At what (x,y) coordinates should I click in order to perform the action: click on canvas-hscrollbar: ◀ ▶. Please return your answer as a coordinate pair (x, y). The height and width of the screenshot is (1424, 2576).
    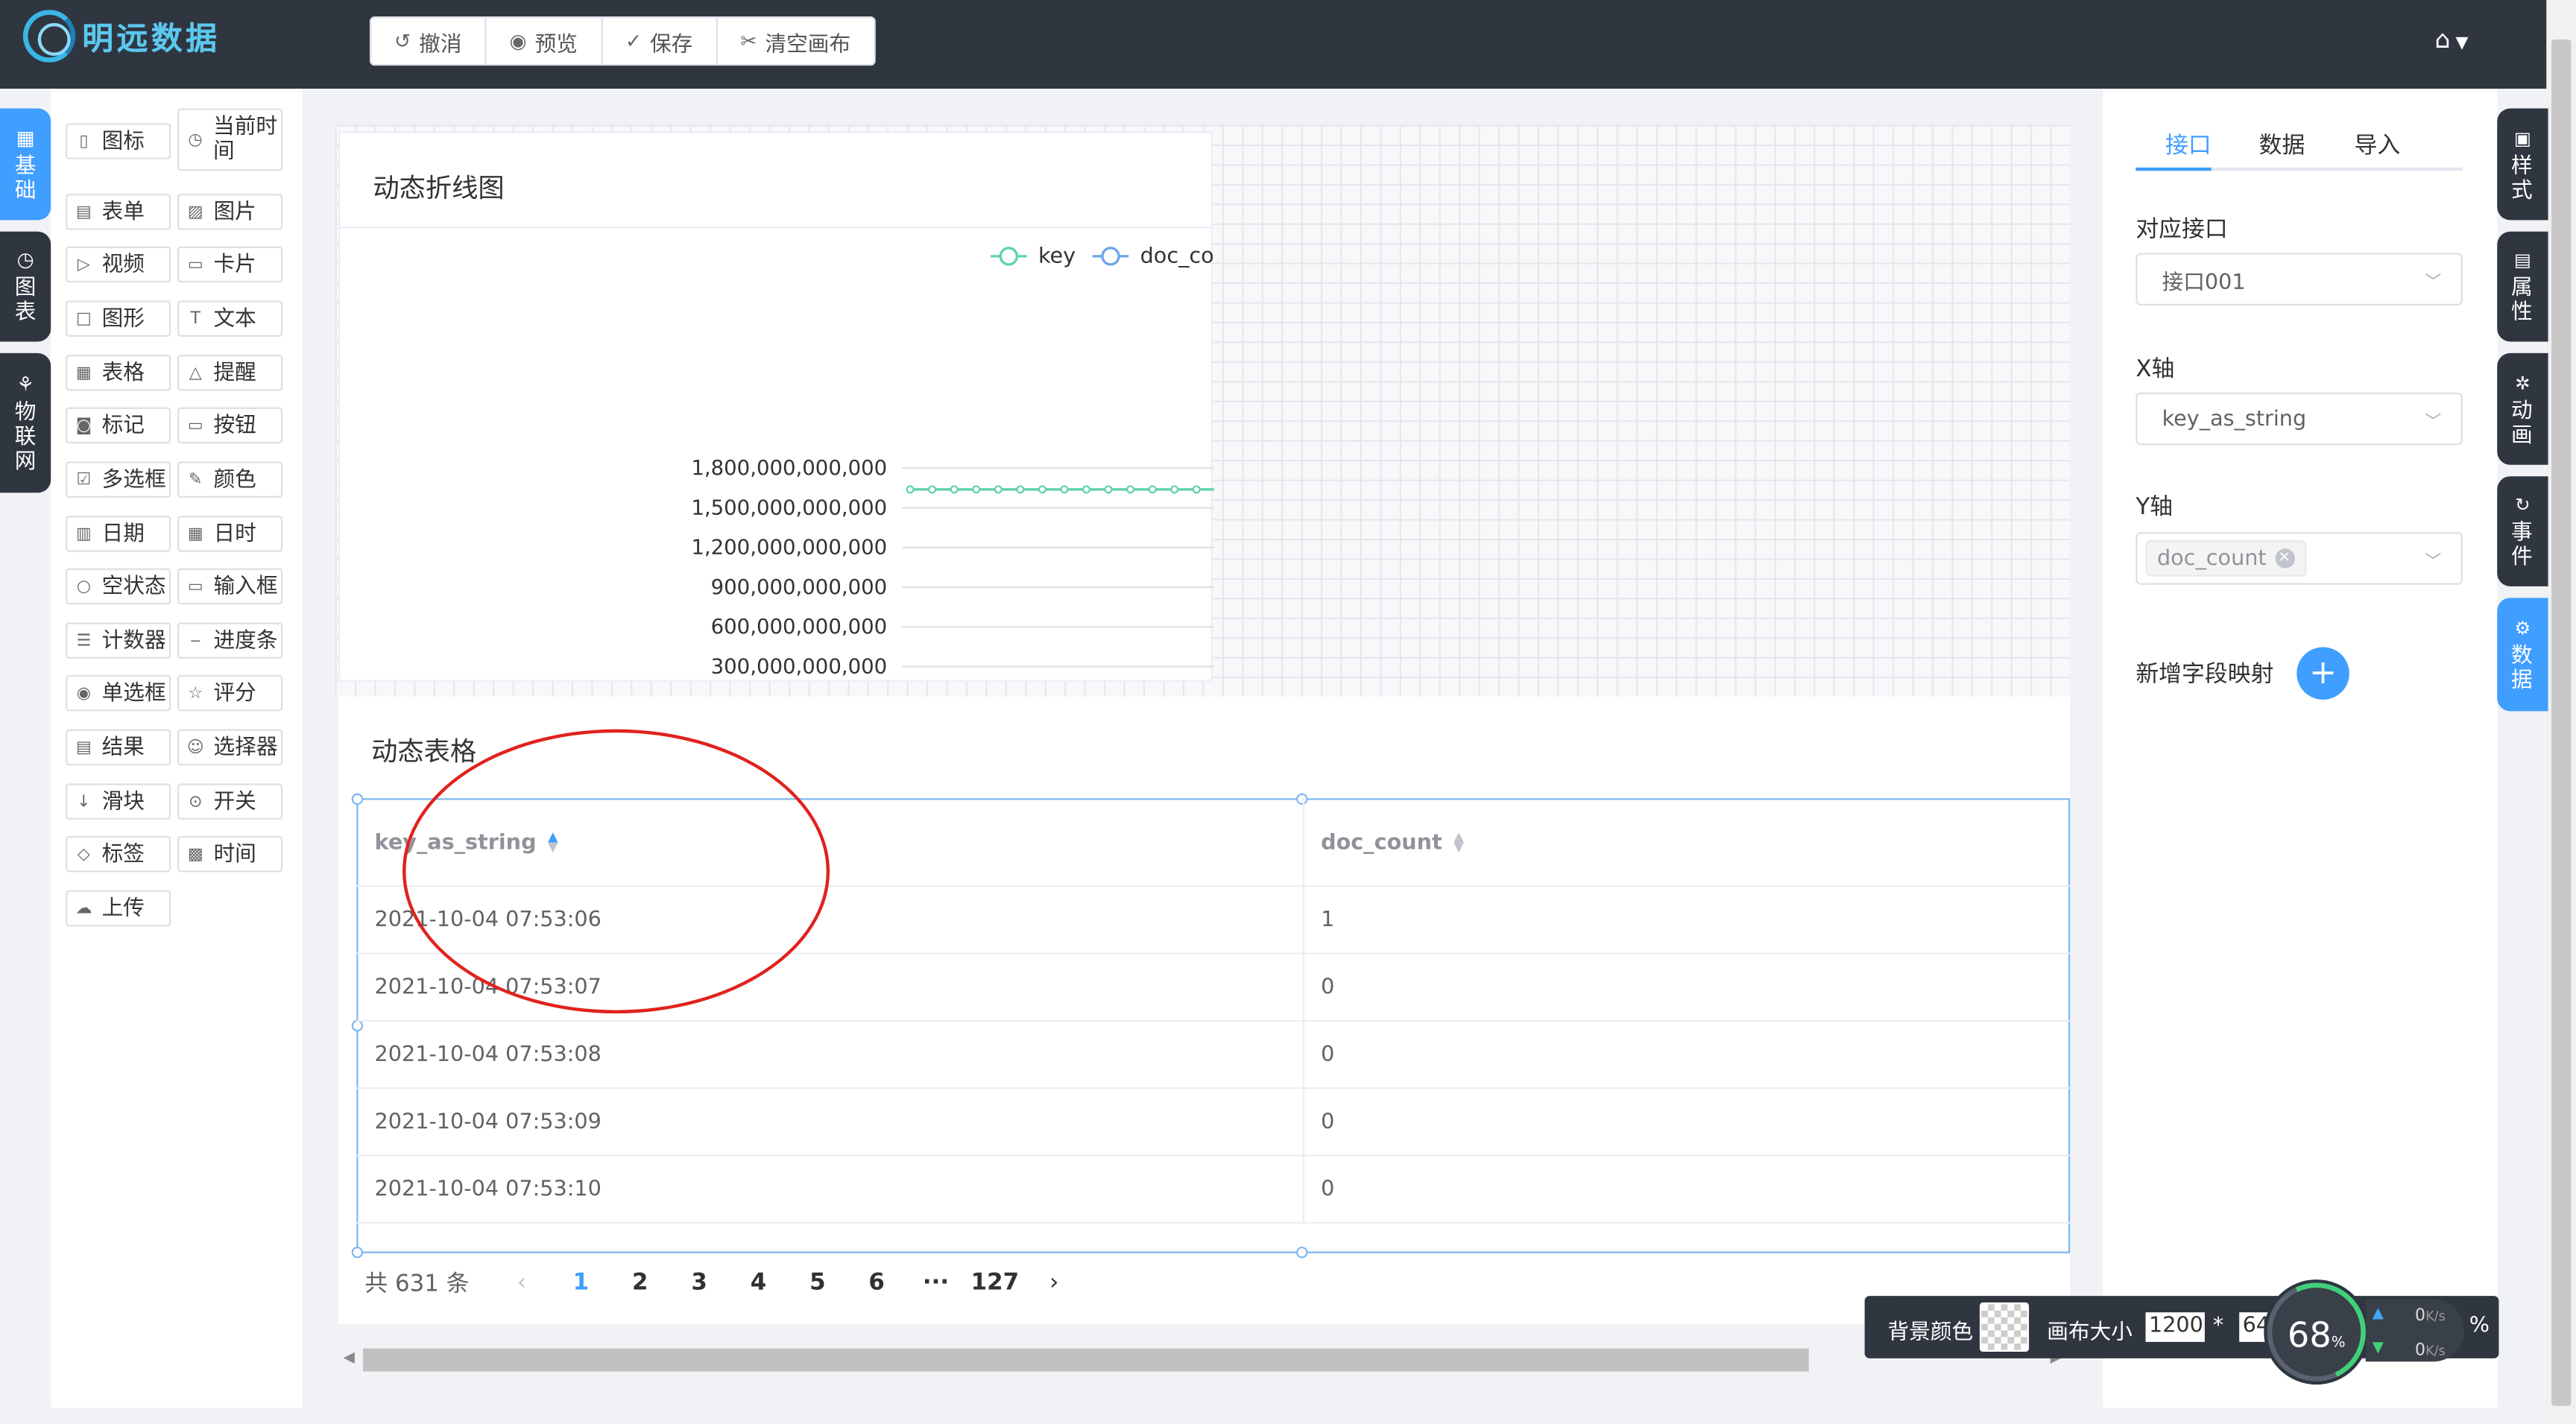
    Looking at the image, I should click on (1203, 1360).